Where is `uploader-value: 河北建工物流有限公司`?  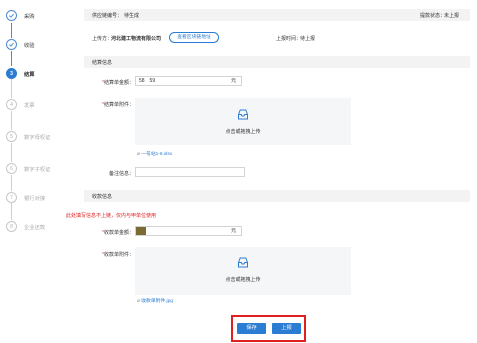 uploader-value: 河北建工物流有限公司 is located at coordinates (136, 39).